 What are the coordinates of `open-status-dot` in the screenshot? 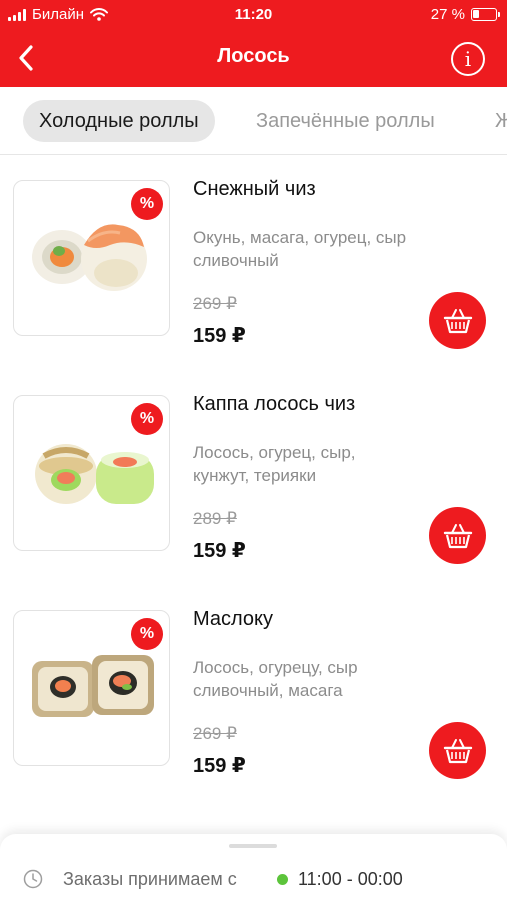 It's located at (282, 879).